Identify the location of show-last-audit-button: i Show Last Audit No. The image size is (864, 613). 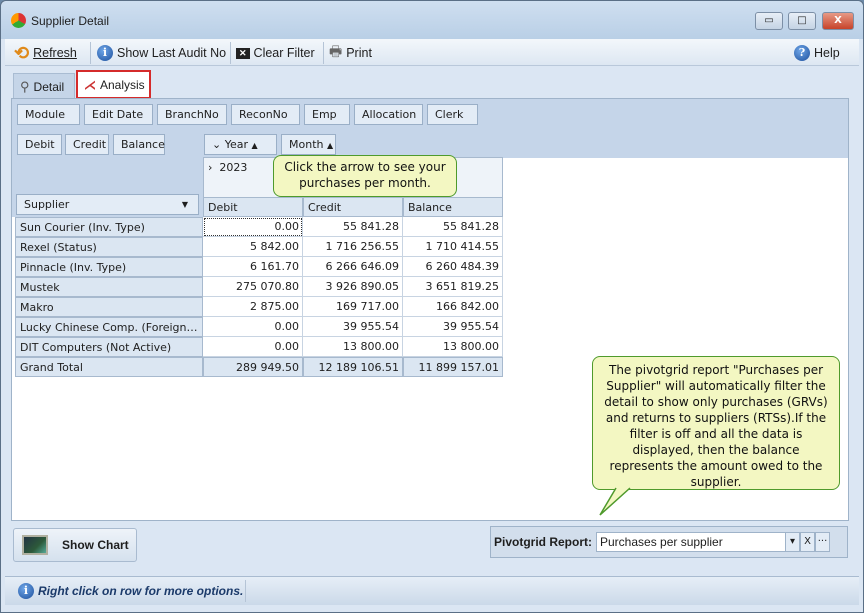
(161, 53).